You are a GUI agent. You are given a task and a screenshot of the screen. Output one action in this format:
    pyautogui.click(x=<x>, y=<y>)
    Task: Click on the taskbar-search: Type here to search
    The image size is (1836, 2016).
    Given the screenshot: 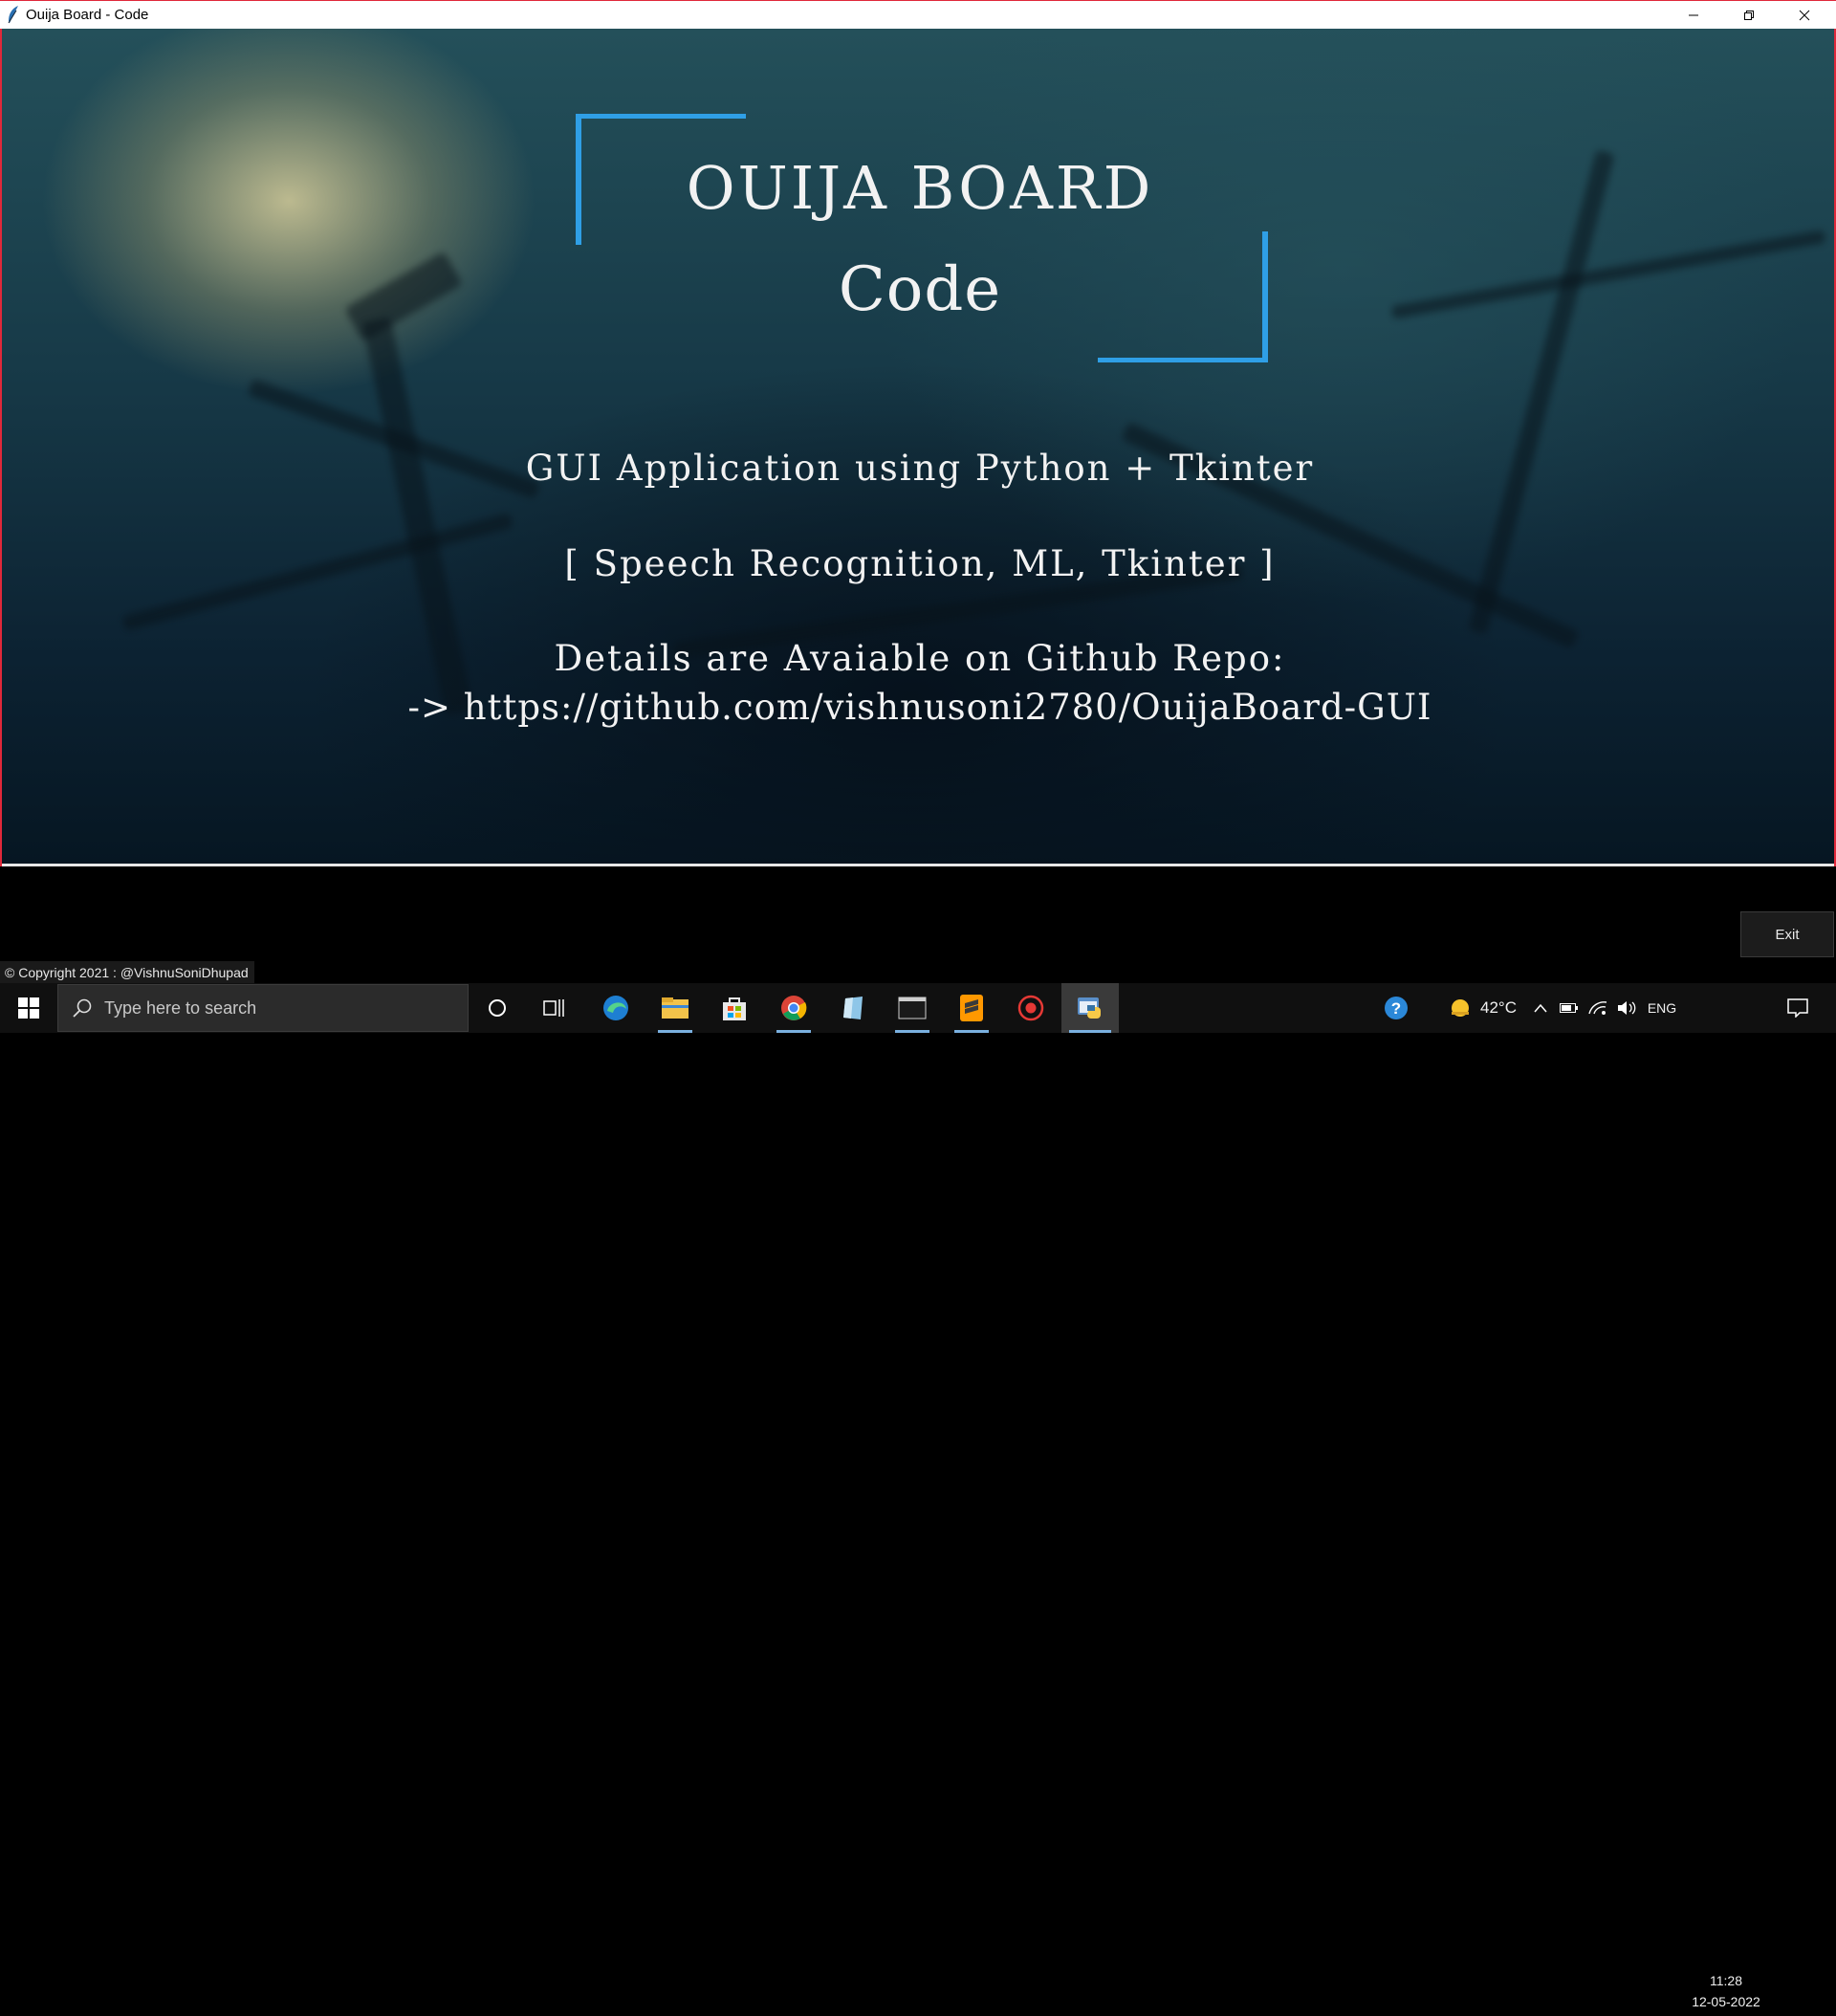 What is the action you would take?
    pyautogui.click(x=263, y=1008)
    